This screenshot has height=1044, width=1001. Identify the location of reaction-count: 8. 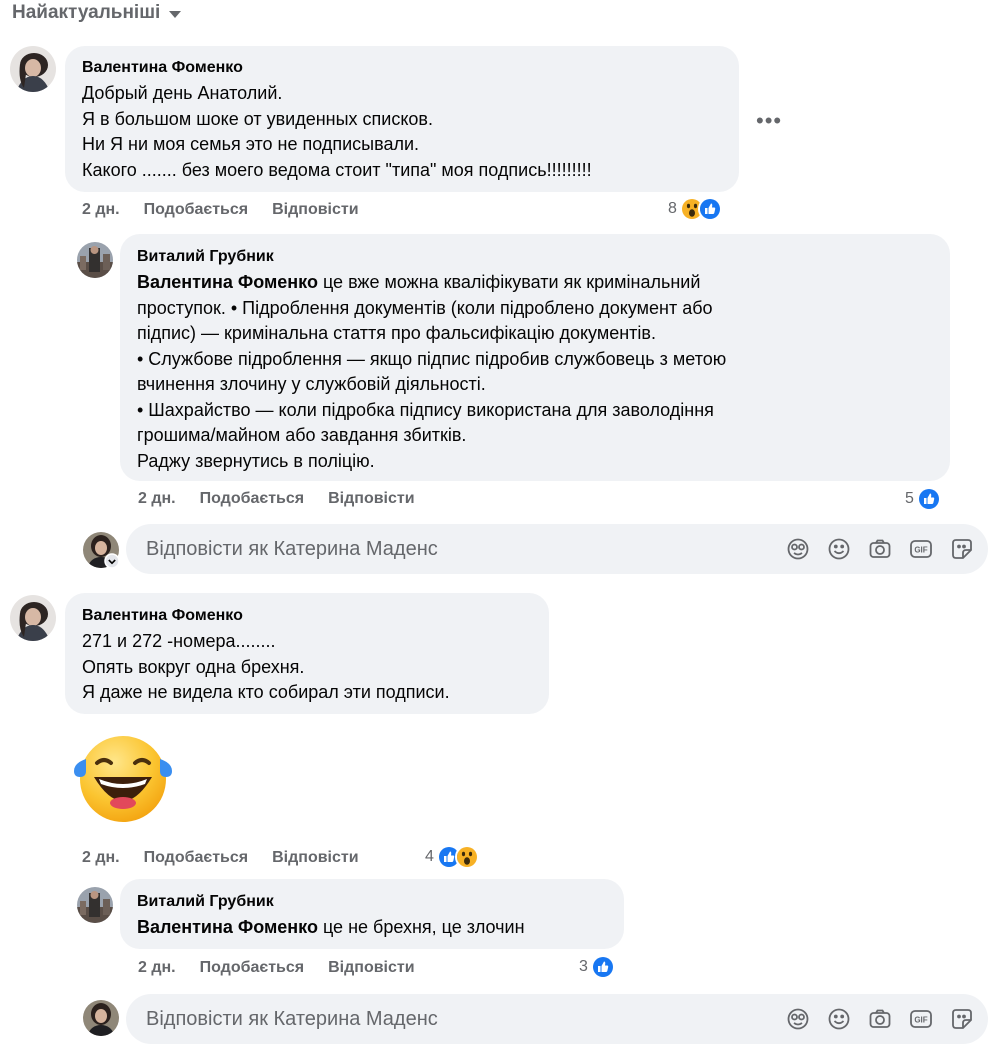
(672, 208).